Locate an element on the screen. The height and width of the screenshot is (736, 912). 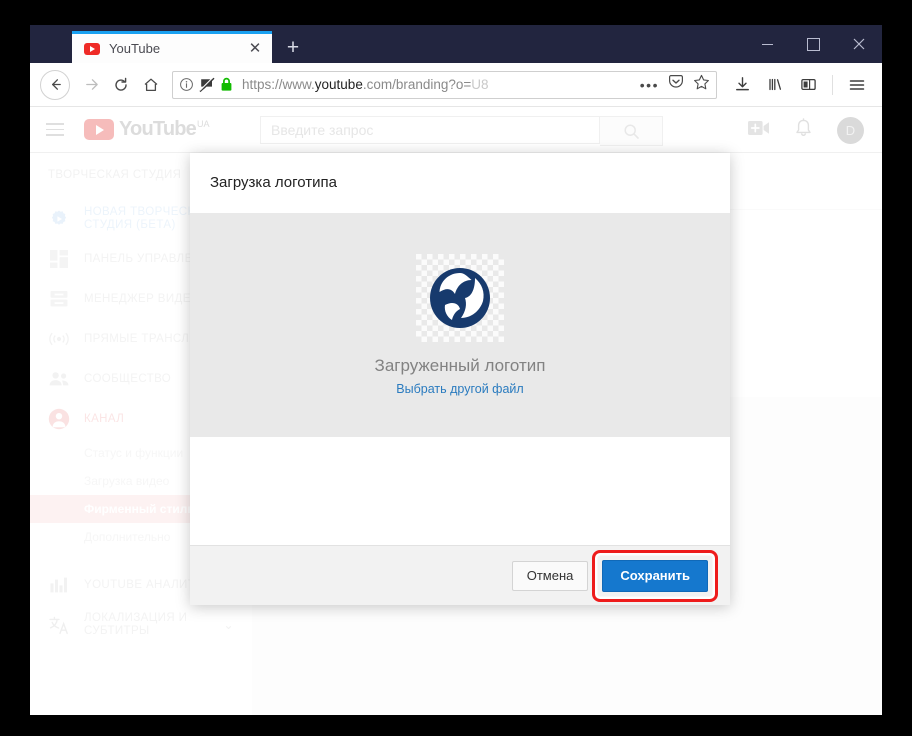
search-placeholder: Введите запрос is located at coordinates (322, 130).